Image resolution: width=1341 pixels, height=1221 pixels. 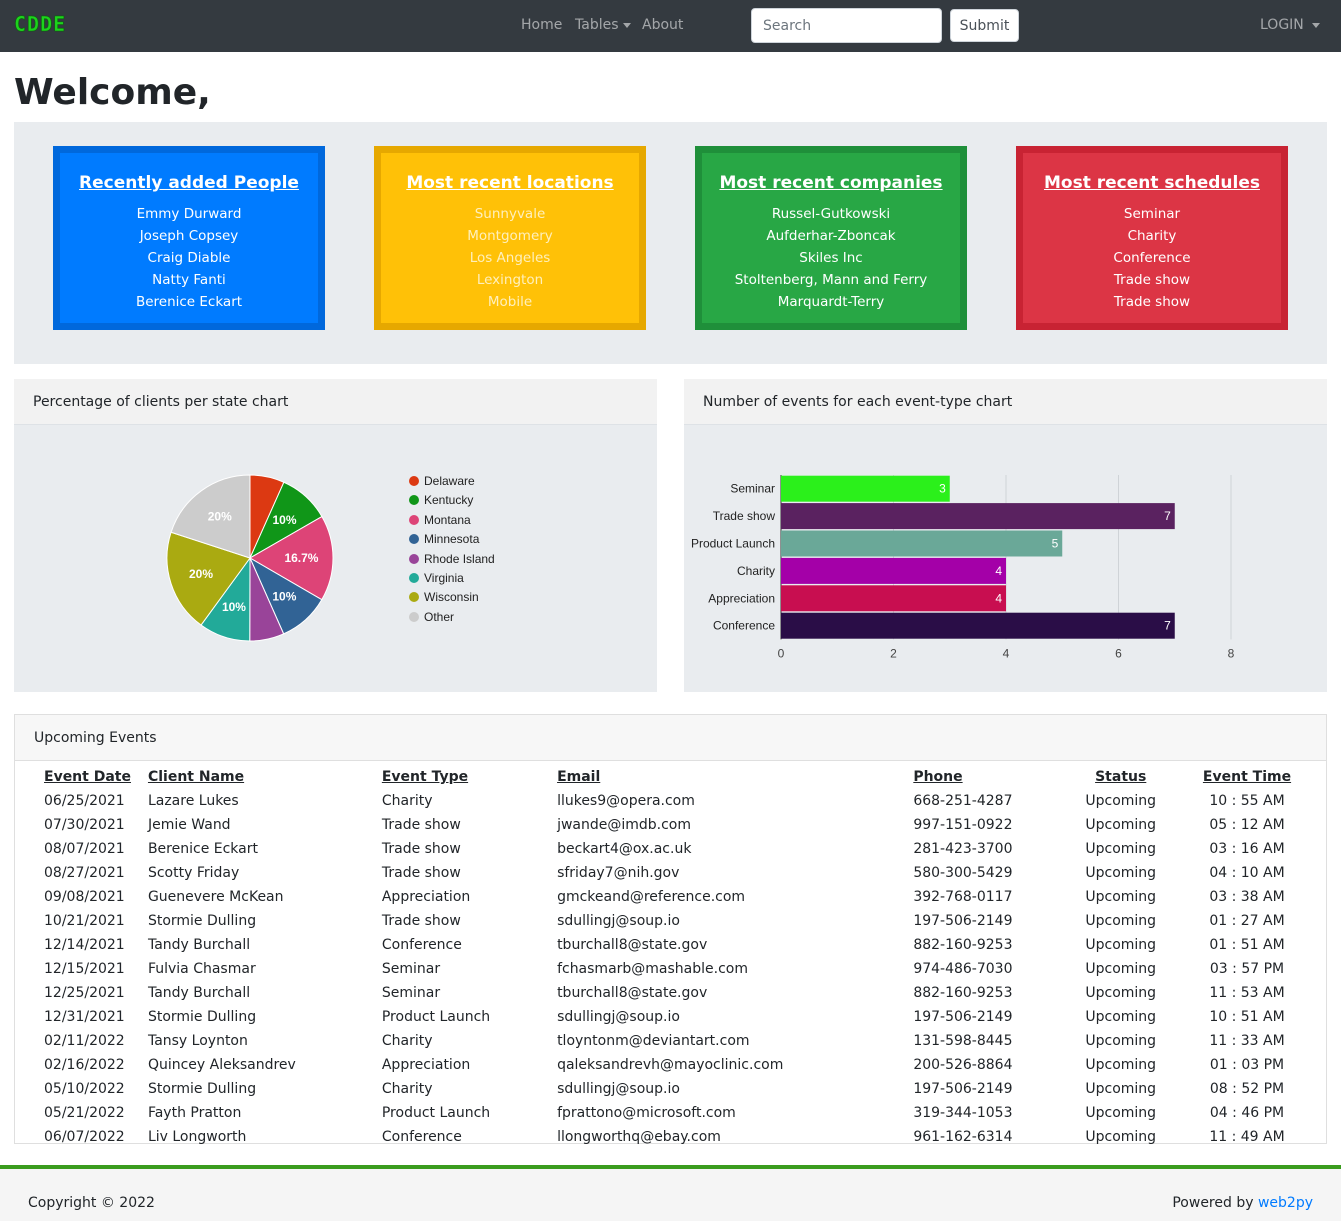 What do you see at coordinates (1285, 1203) in the screenshot?
I see `web2py-link: web2py` at bounding box center [1285, 1203].